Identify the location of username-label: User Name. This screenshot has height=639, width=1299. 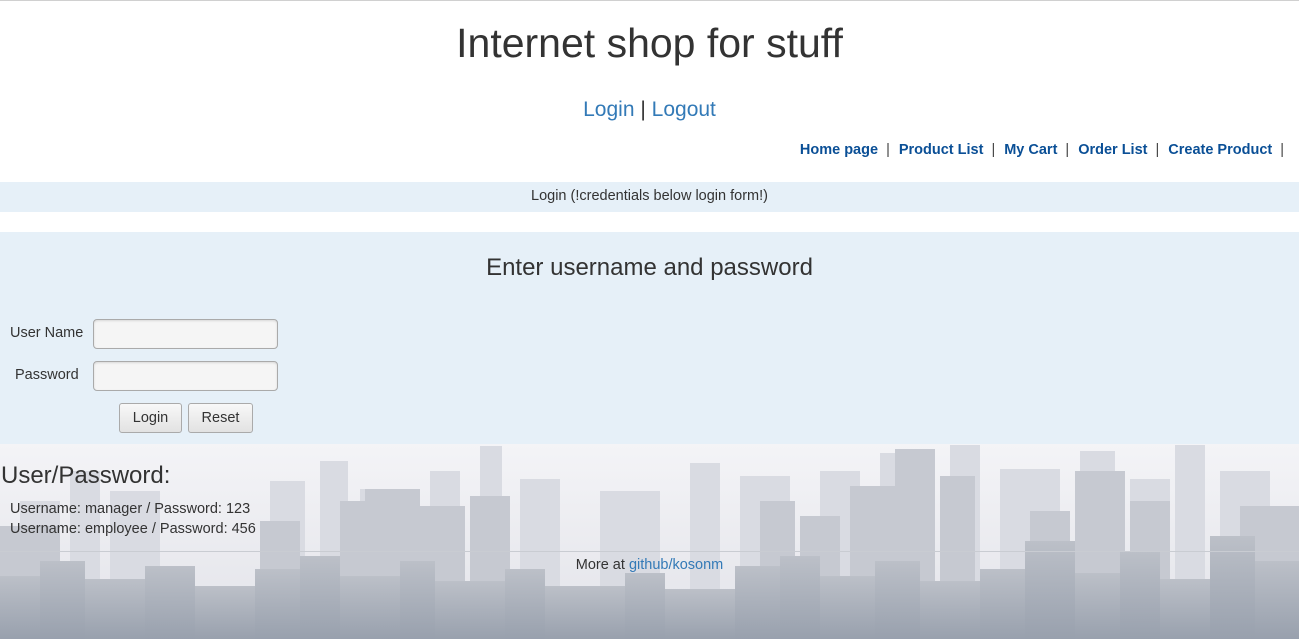
(47, 333).